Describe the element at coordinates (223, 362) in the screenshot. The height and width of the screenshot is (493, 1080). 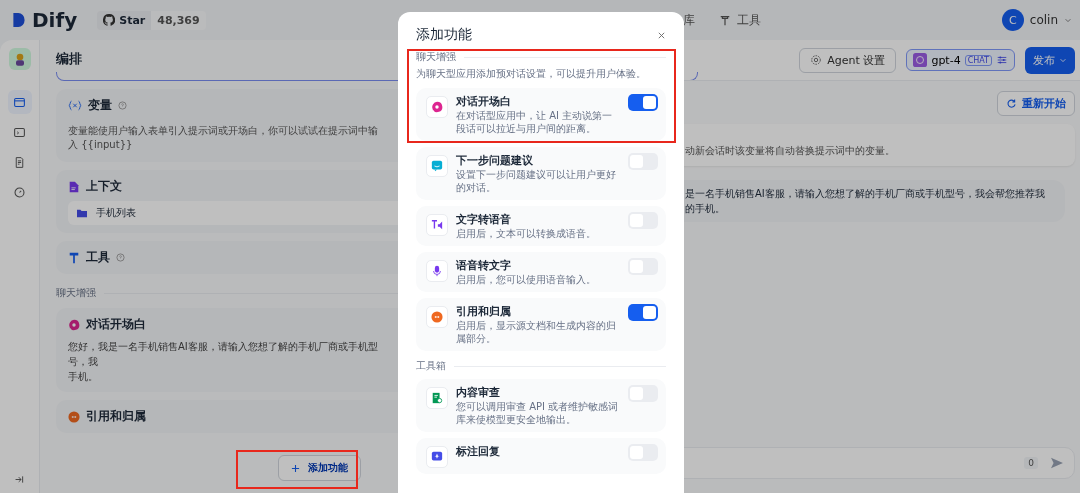
I see `opening-text: 您好，我是一名手机销售AI客服，请输入您想了解的手机厂商或手机型号，我 手机。` at that location.